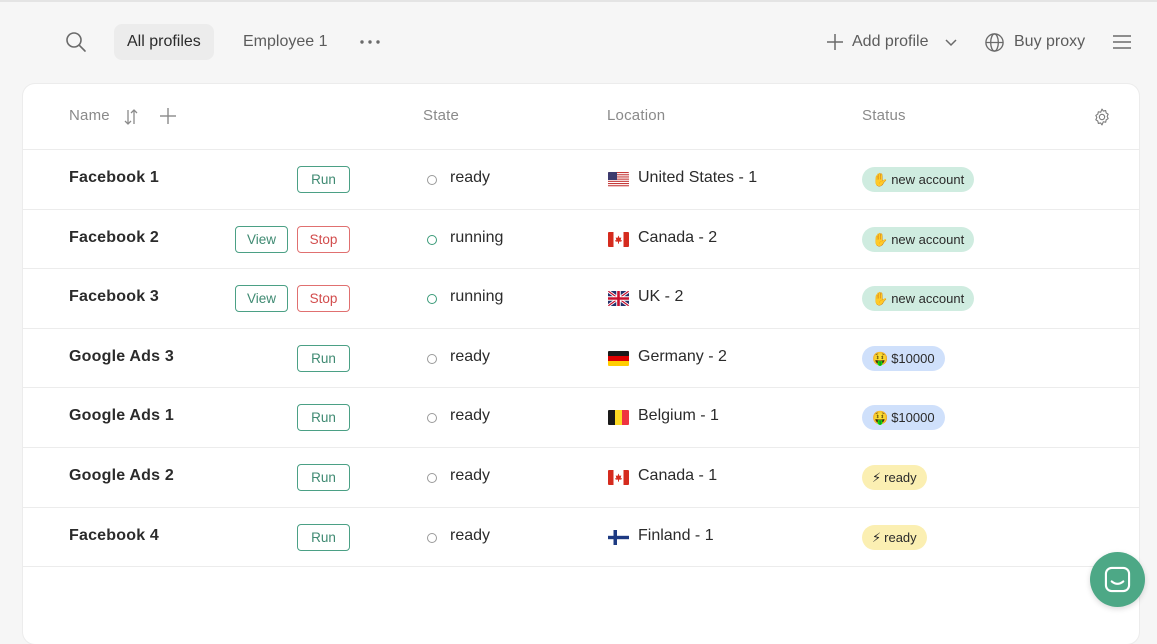  I want to click on add-column-plus-icon, so click(168, 116).